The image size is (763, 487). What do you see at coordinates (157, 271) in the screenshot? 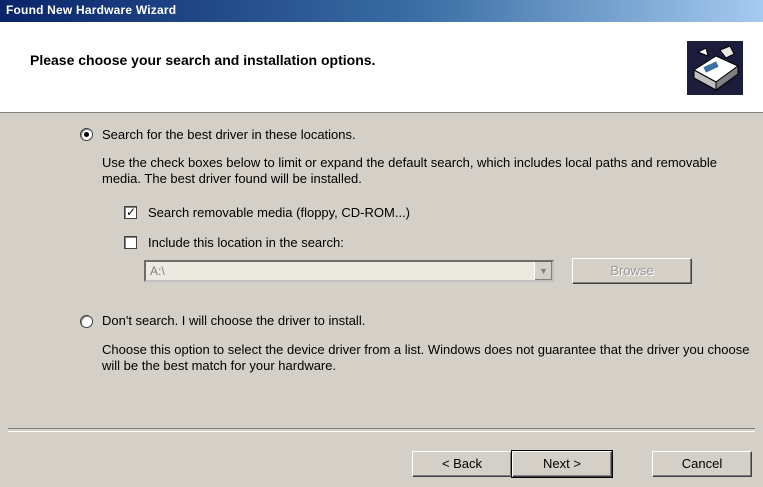
I see `location-path-value: A:\` at bounding box center [157, 271].